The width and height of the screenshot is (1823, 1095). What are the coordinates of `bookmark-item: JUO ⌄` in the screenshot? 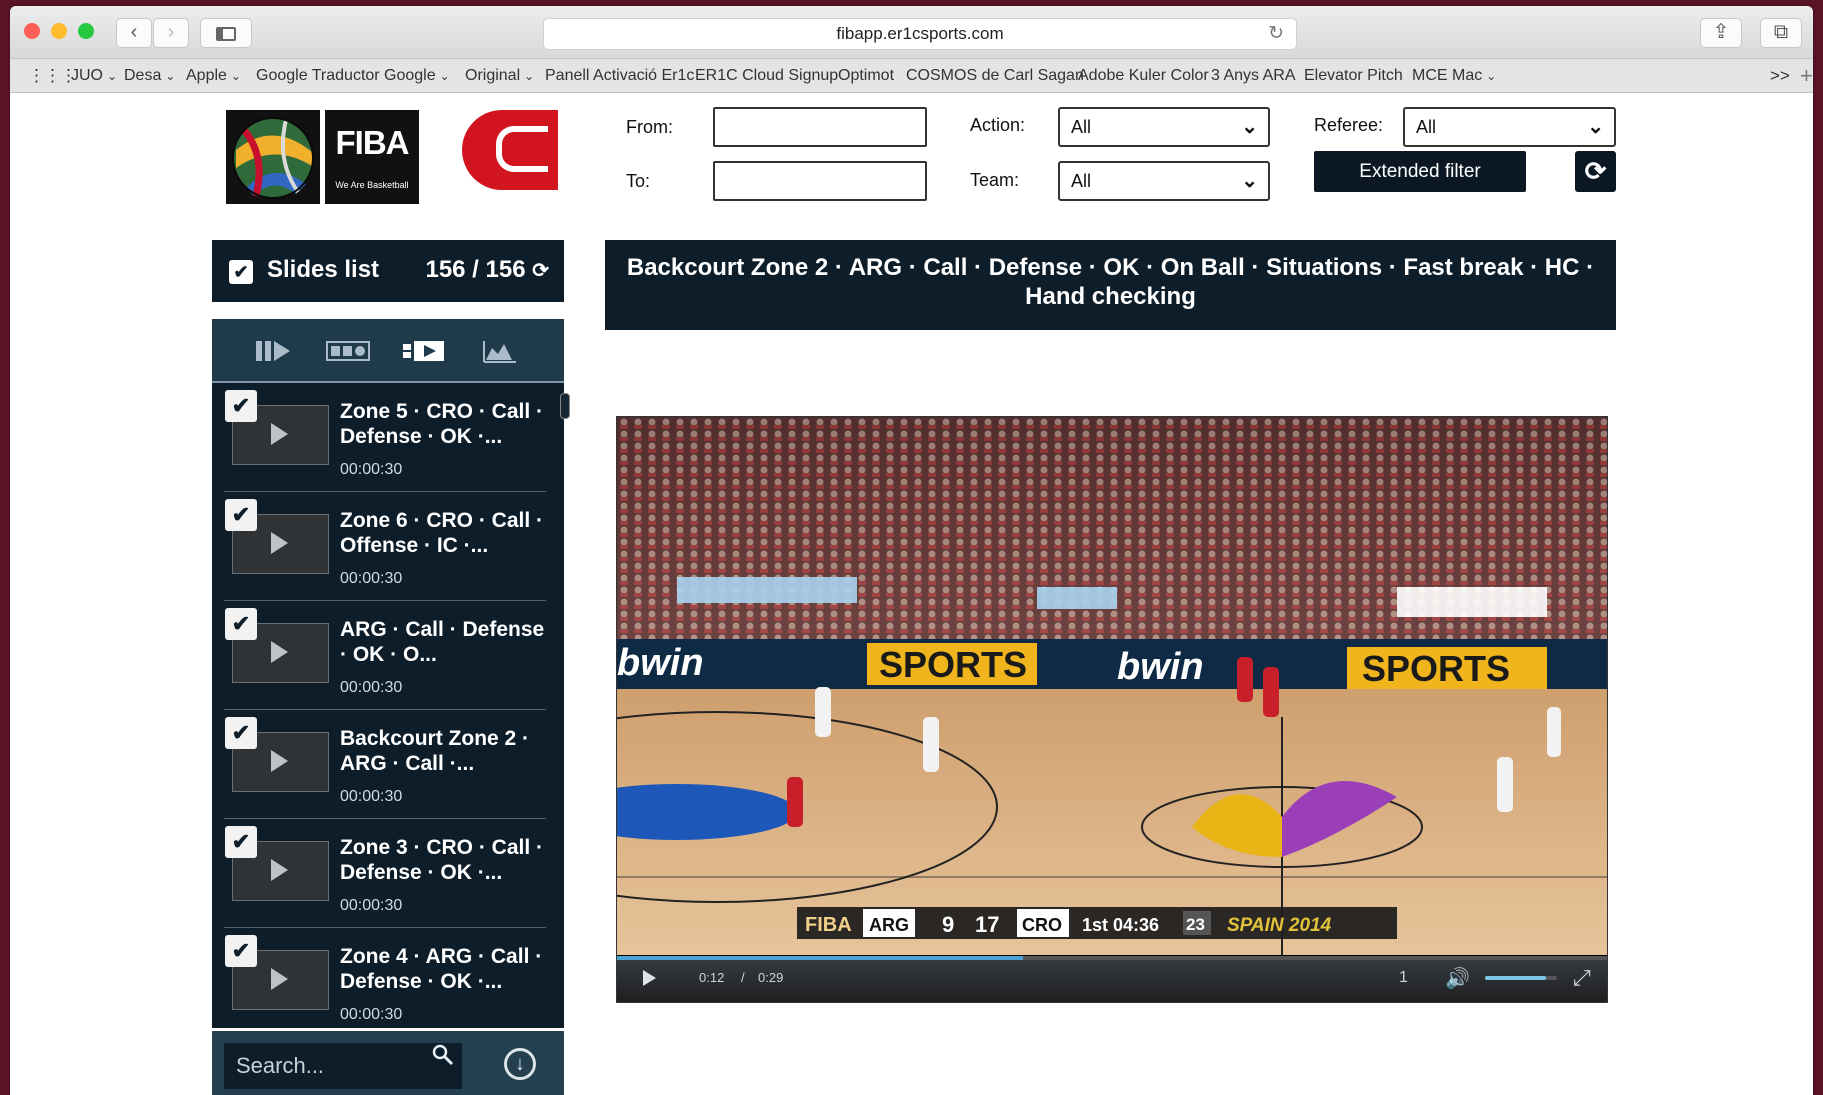 It's located at (94, 75).